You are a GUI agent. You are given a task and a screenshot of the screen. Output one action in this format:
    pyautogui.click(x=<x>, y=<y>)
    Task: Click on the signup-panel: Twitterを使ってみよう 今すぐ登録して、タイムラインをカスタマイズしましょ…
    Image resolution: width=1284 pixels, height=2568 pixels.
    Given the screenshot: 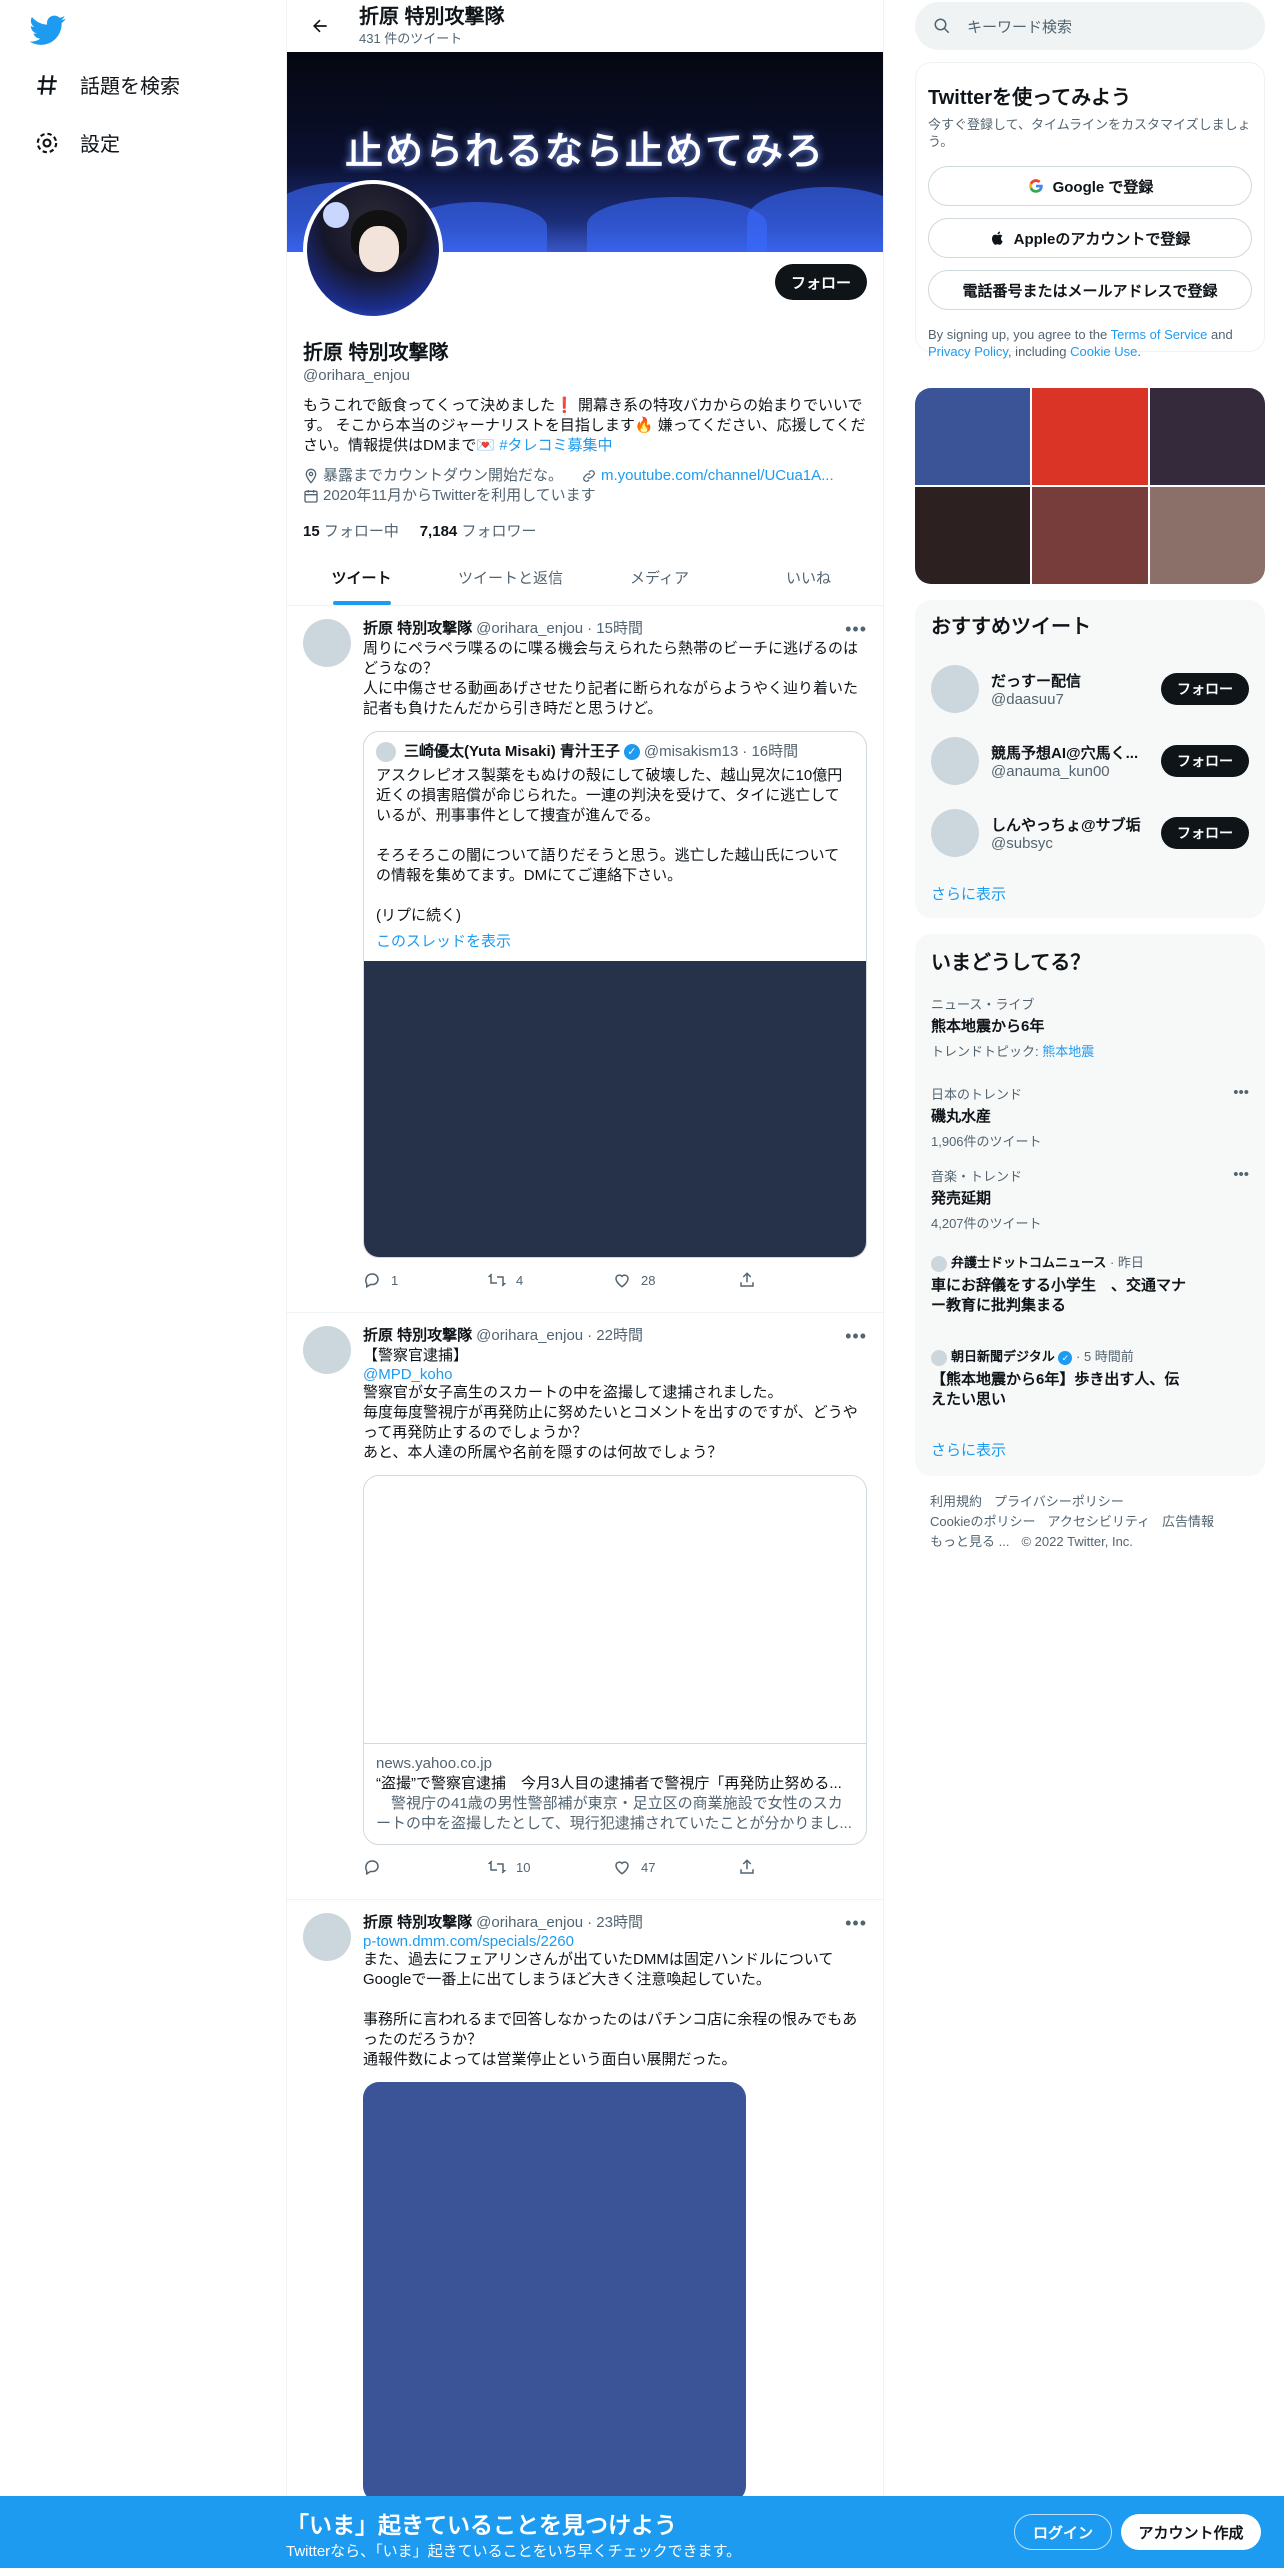 What is the action you would take?
    pyautogui.click(x=1090, y=210)
    